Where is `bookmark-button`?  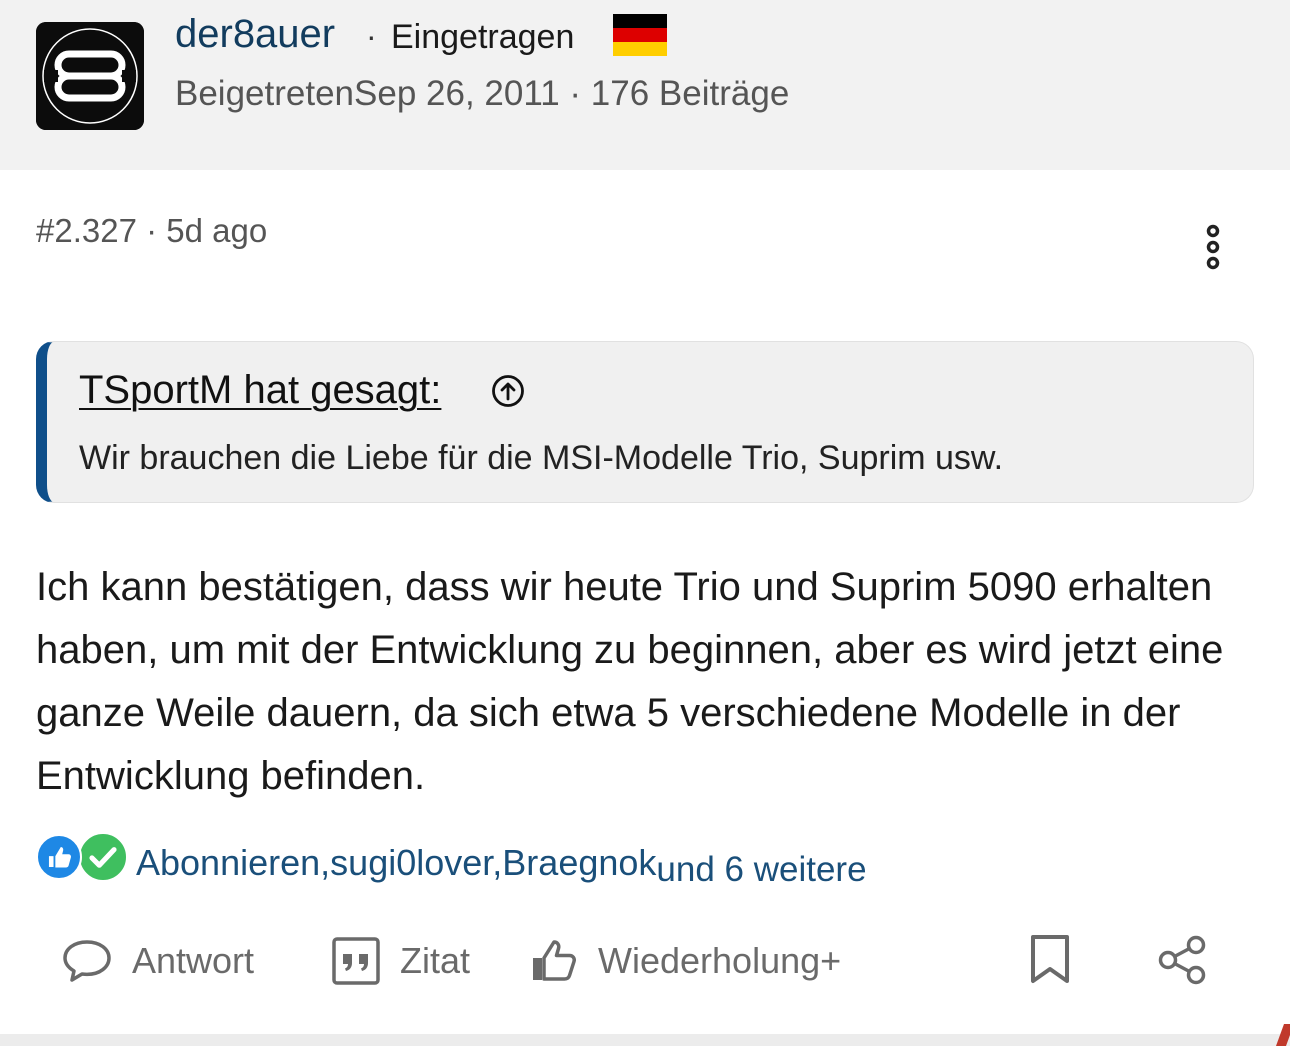
bookmark-button is located at coordinates (1050, 961).